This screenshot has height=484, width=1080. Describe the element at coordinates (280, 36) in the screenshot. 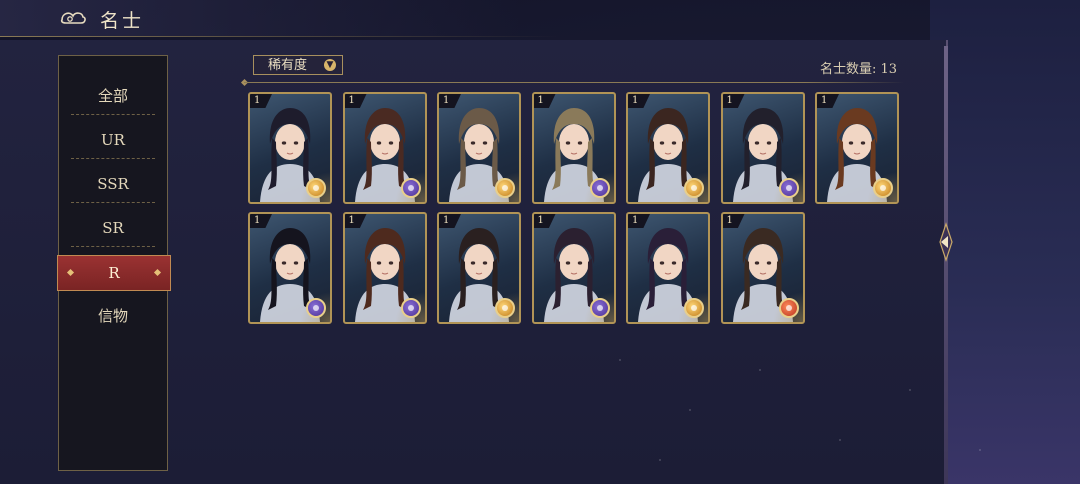

I see `header-divider` at that location.